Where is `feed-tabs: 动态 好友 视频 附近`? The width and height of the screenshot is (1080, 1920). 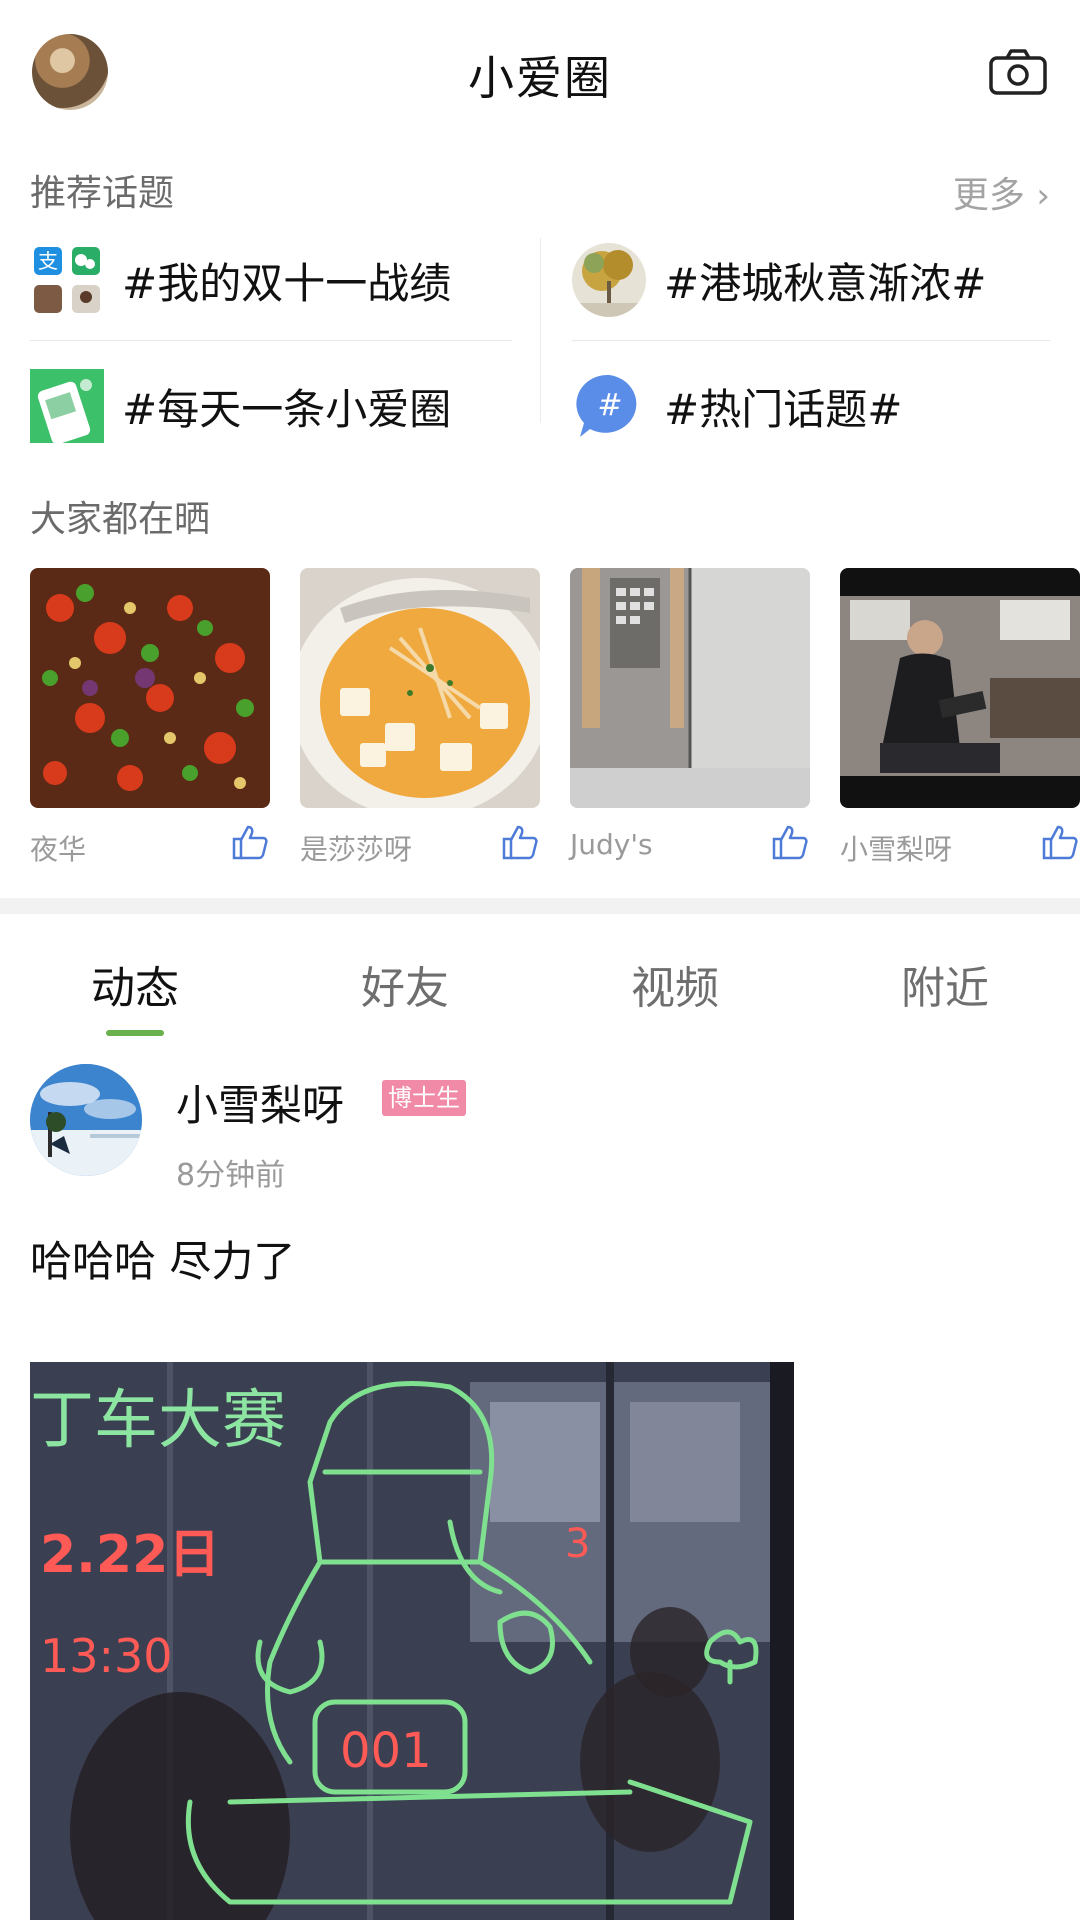
feed-tabs: 动态 好友 视频 附近 is located at coordinates (540, 974).